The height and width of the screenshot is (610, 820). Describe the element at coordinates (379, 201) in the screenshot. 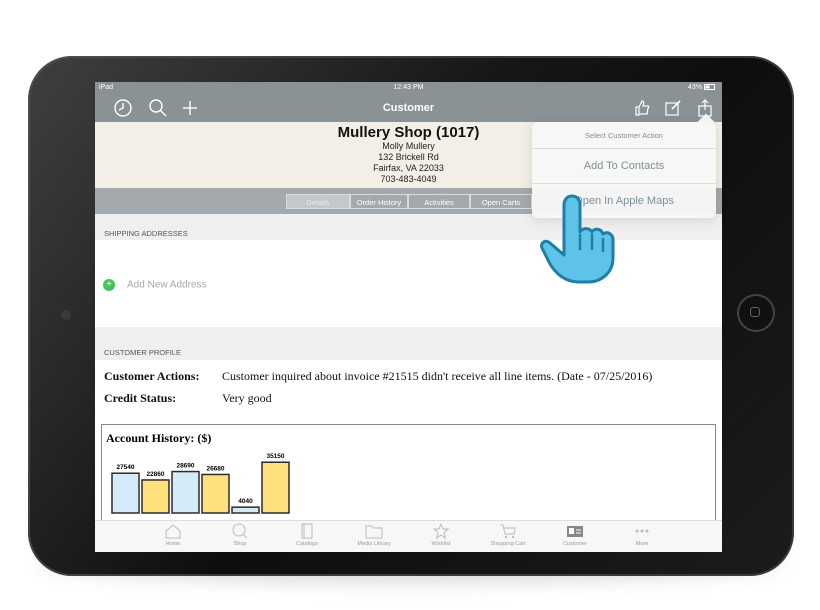

I see `tab-order-history: Order History` at that location.